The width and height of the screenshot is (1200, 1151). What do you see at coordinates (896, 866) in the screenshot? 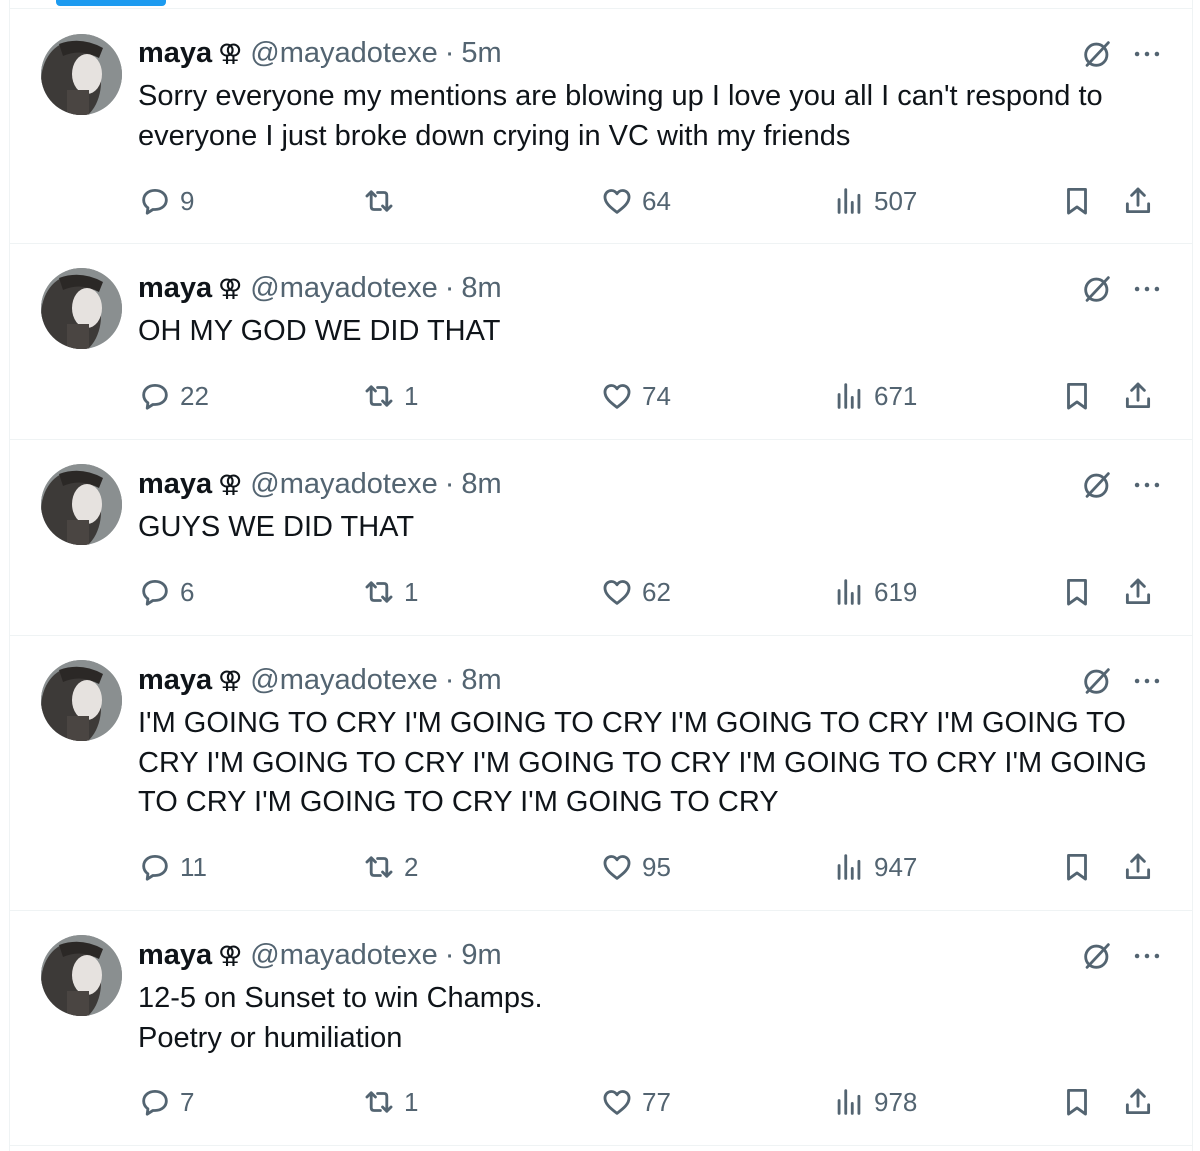
I see `view-count: 947` at bounding box center [896, 866].